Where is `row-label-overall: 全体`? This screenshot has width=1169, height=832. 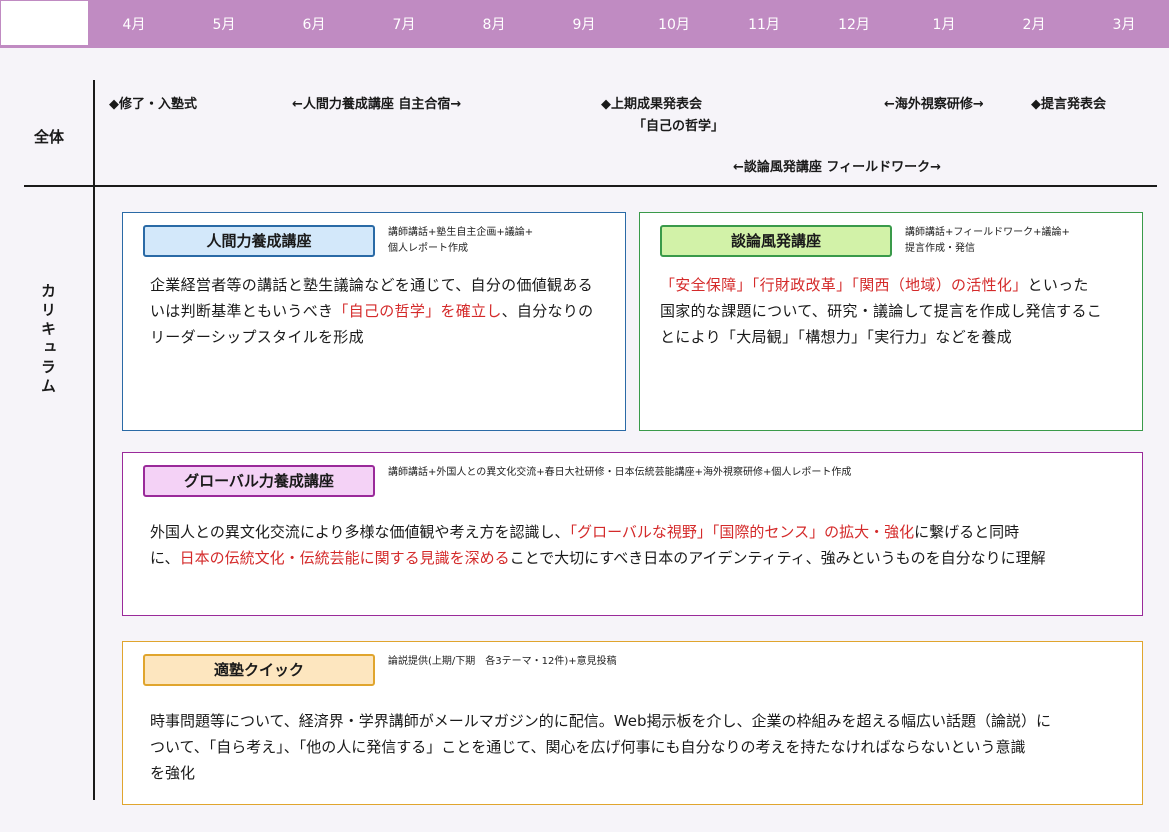 row-label-overall: 全体 is located at coordinates (49, 137).